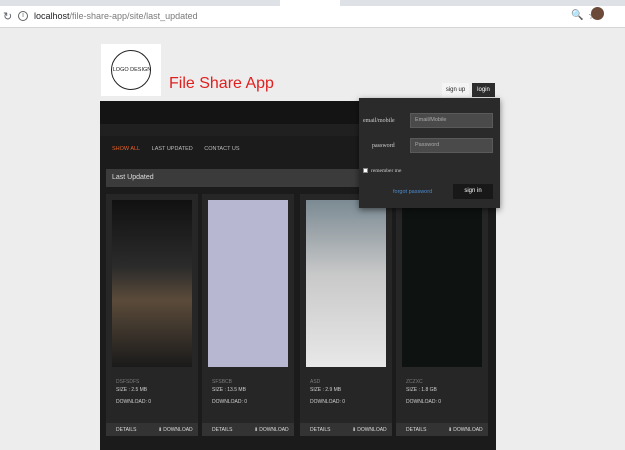  I want to click on profile-avatar, so click(597, 13).